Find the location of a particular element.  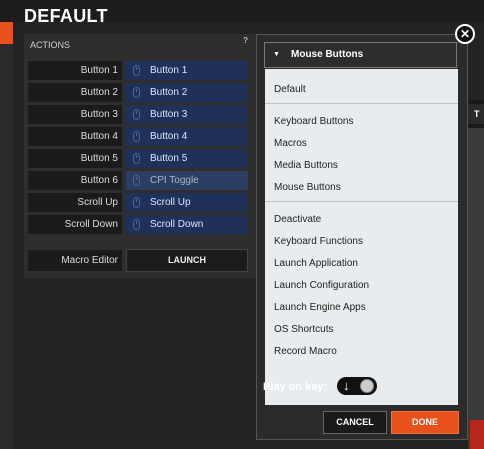

macro-editor-label: Macro Editor is located at coordinates (75, 260).